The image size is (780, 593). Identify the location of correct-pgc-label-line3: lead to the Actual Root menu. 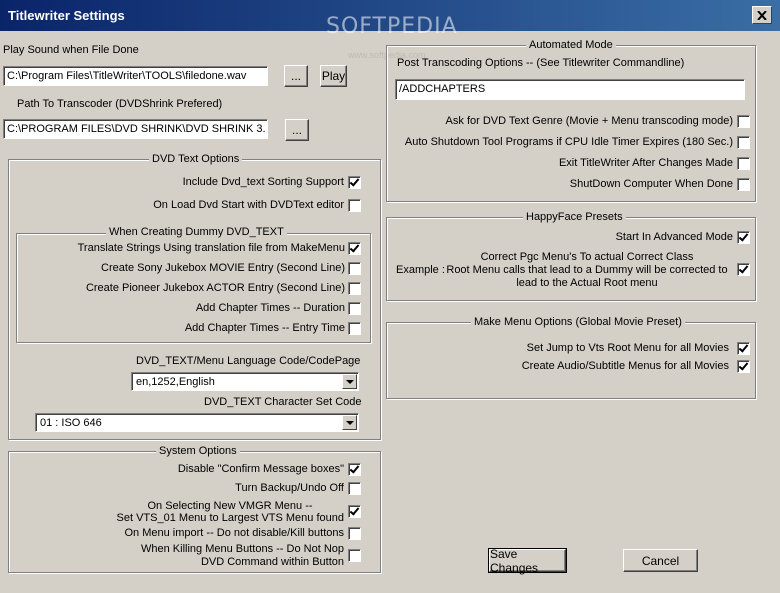
(587, 283).